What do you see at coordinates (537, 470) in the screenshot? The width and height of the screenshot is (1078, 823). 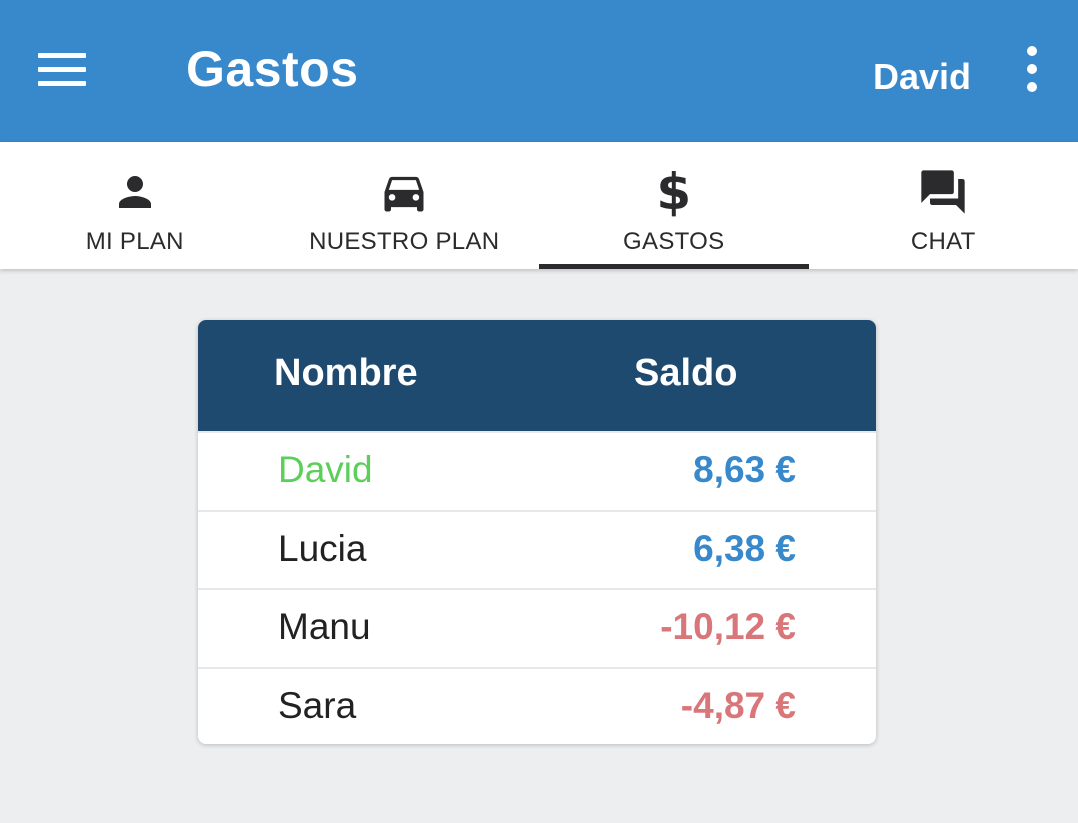 I see `table-row: David 8,63 €` at bounding box center [537, 470].